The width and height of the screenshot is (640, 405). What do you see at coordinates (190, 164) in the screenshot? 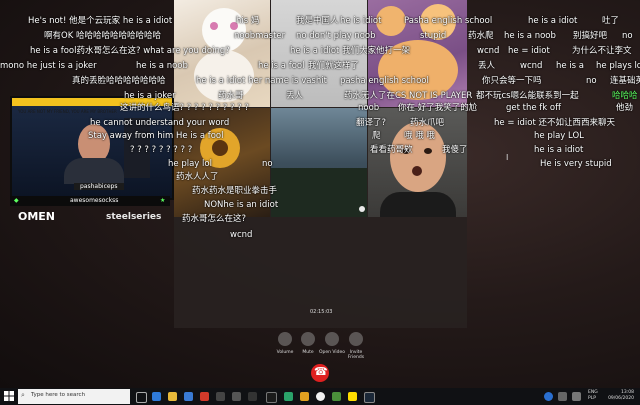
I see `danmaku-comment: he play lol` at bounding box center [190, 164].